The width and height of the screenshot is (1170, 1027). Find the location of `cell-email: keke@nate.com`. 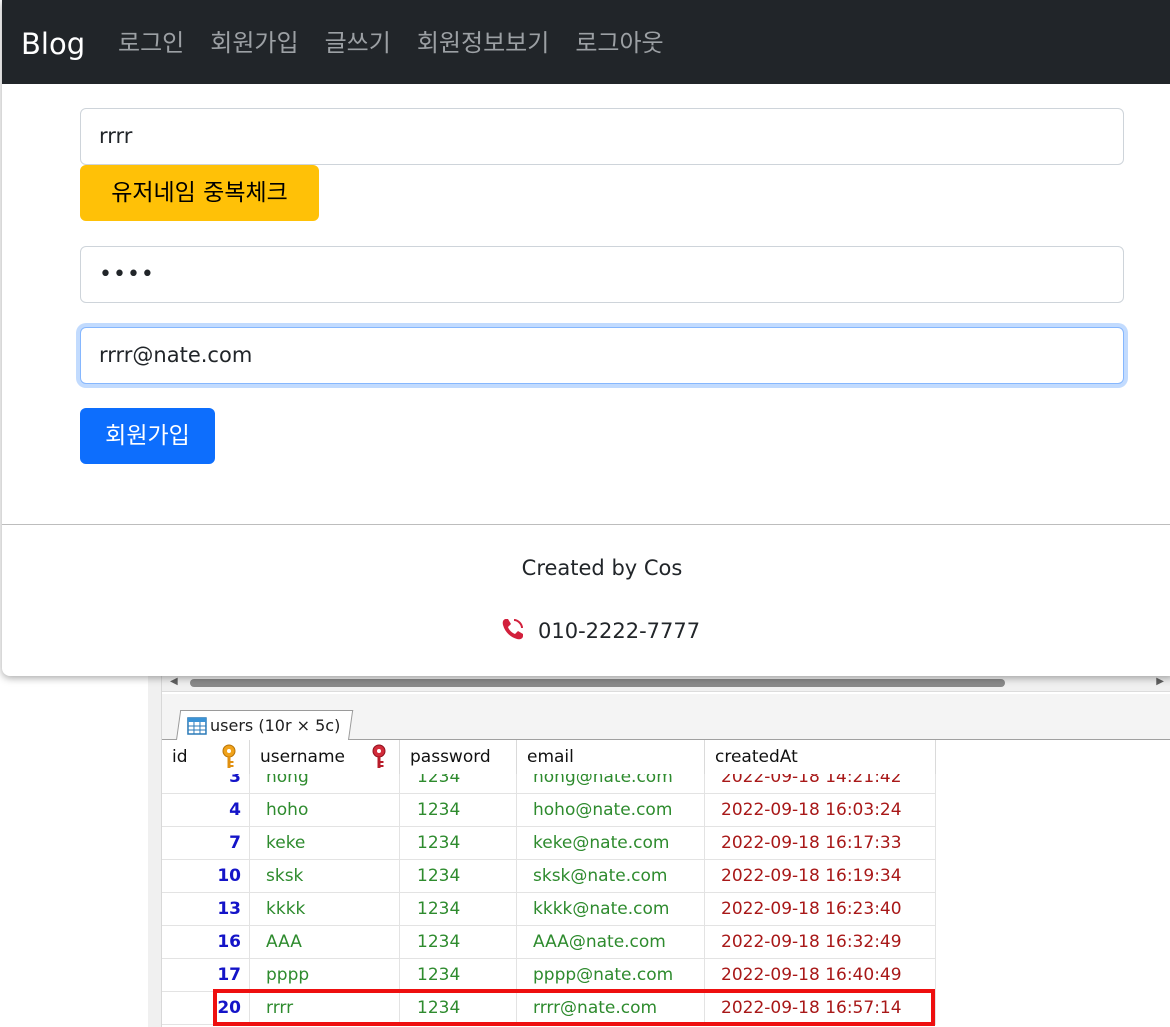

cell-email: keke@nate.com is located at coordinates (611, 843).